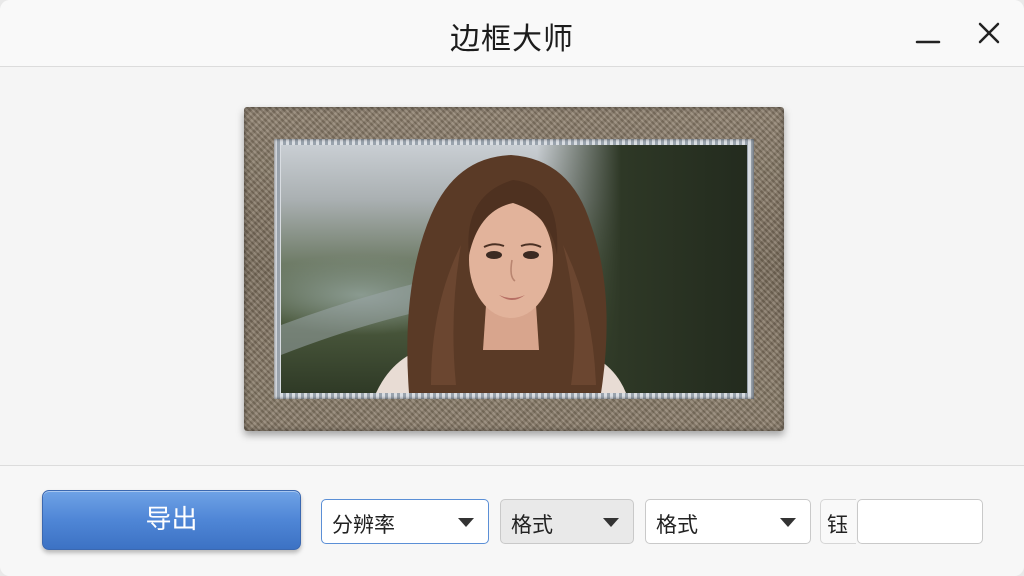 The image size is (1024, 576). I want to click on field-label: 钰, so click(837, 525).